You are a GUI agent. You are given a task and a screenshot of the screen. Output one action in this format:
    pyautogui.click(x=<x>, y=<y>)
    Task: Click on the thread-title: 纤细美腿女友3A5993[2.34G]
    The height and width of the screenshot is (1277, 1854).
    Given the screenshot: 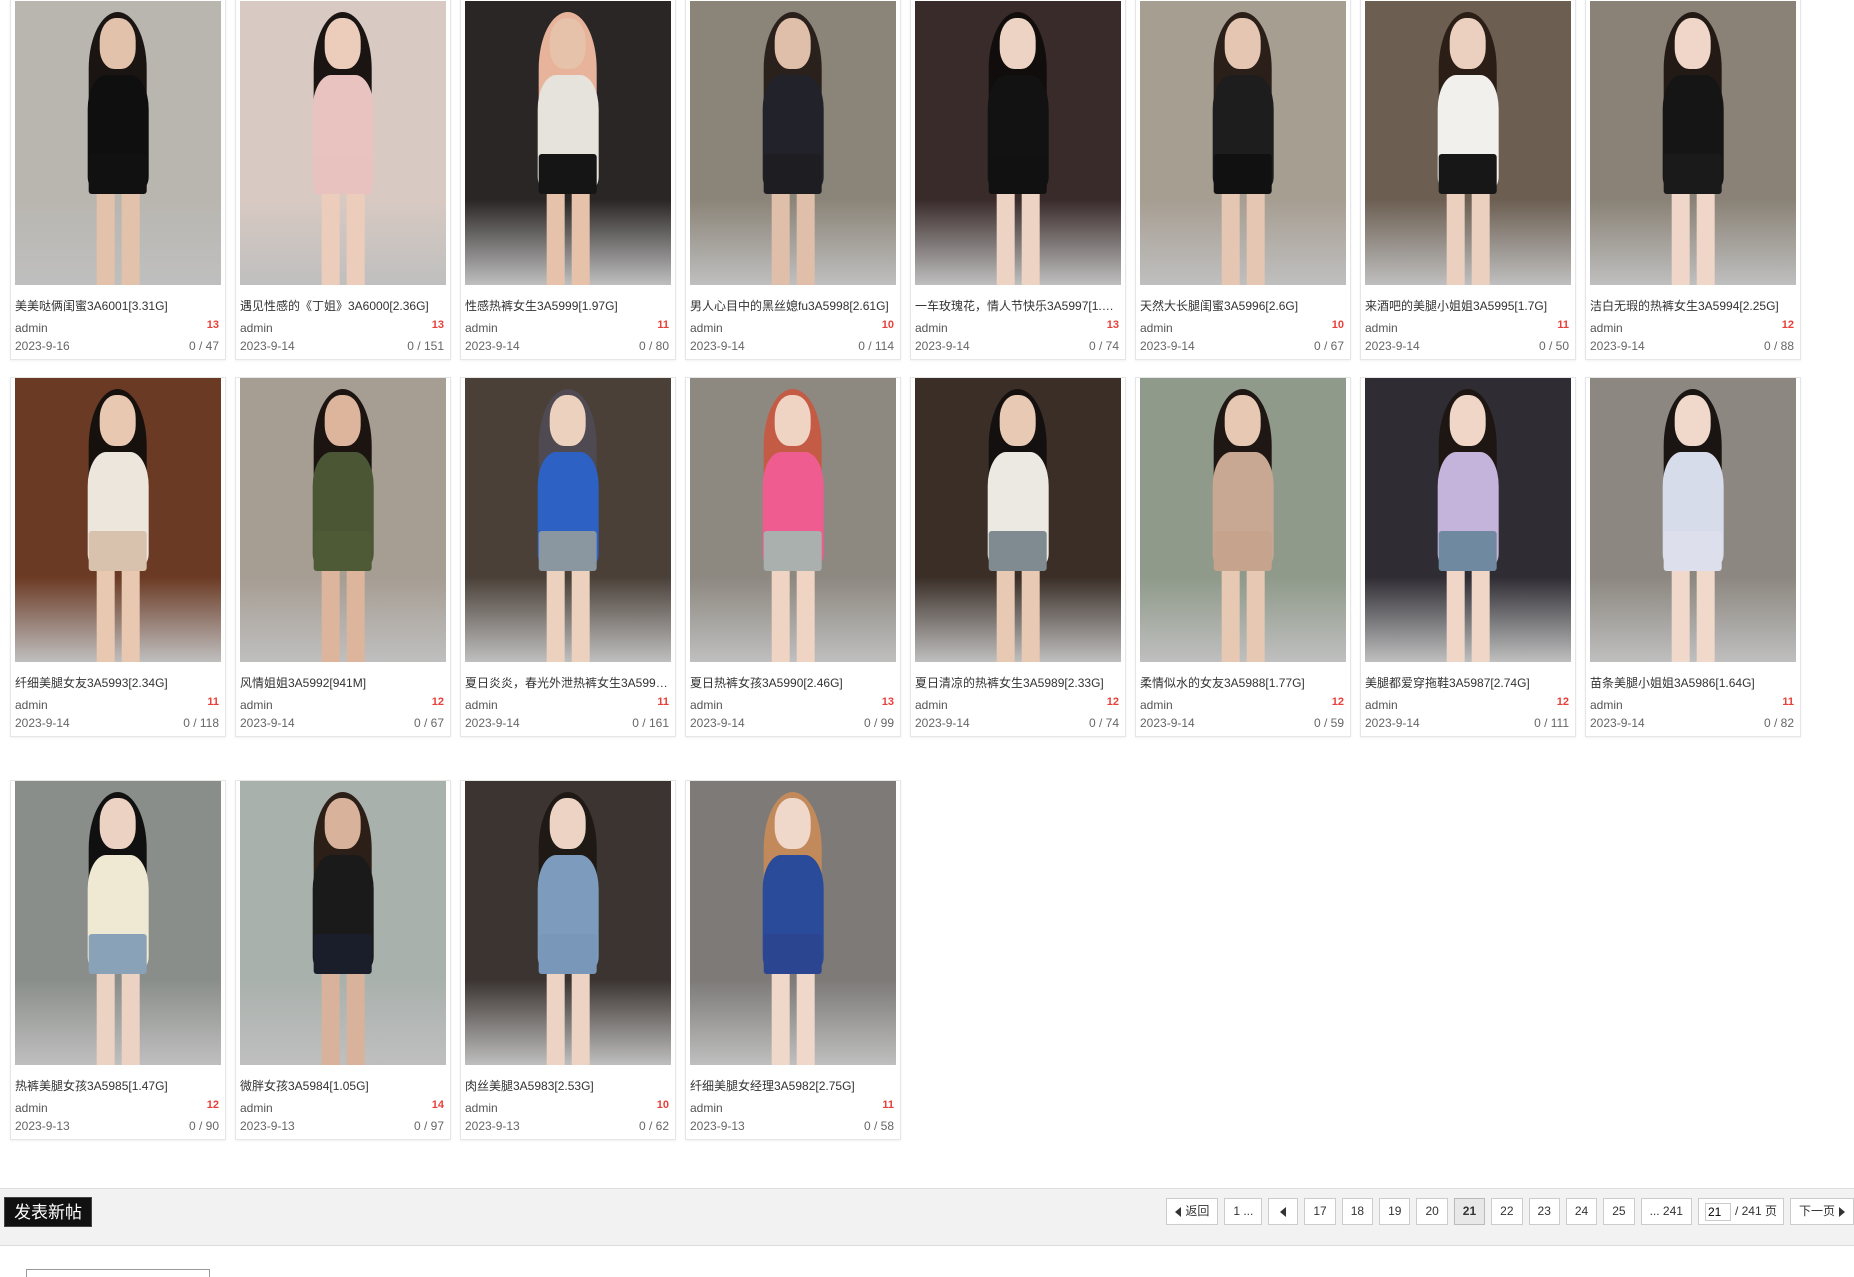 What is the action you would take?
    pyautogui.click(x=119, y=682)
    